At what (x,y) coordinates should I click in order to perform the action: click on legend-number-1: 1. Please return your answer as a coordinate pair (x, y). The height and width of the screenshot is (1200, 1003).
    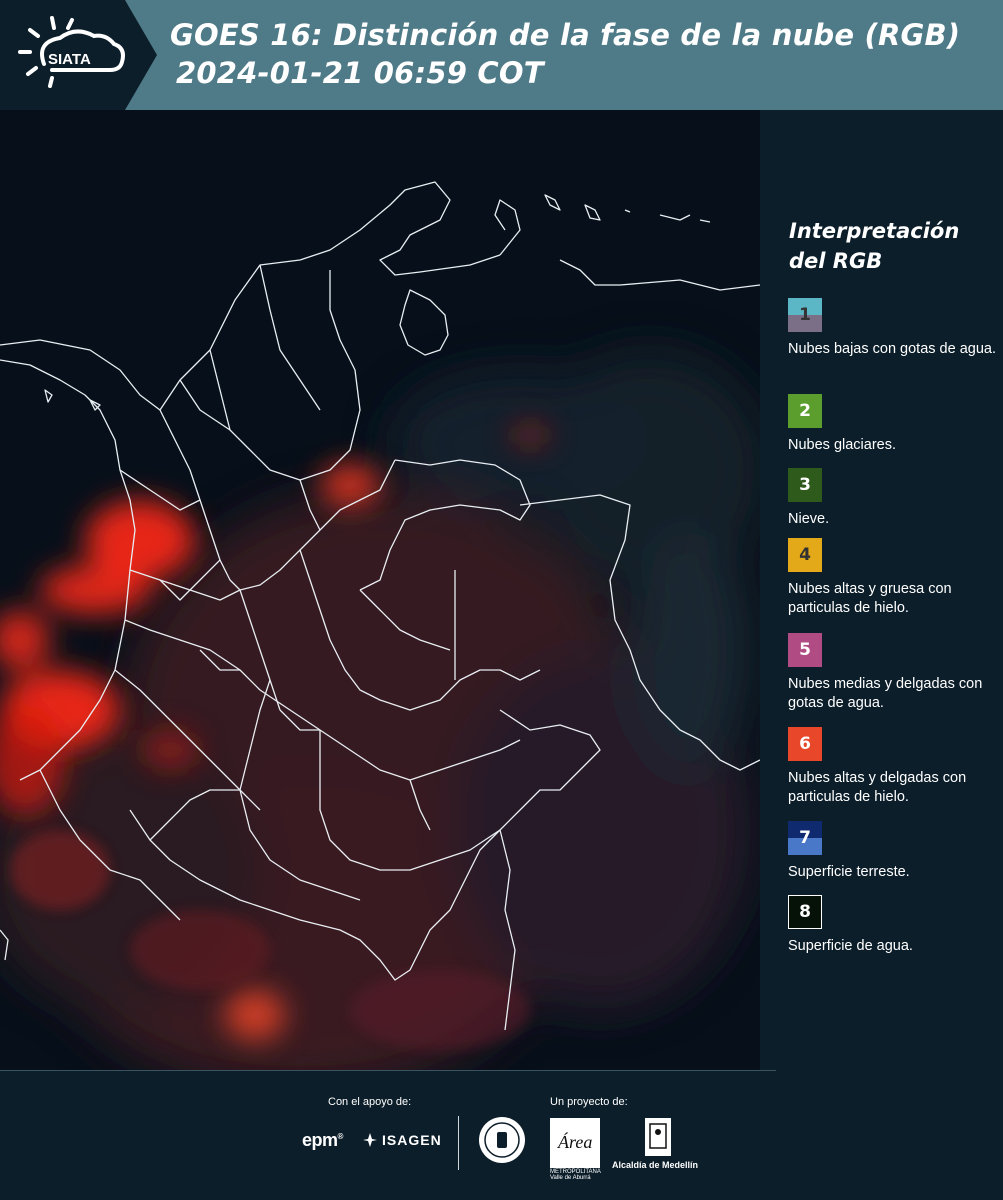
    Looking at the image, I should click on (805, 315).